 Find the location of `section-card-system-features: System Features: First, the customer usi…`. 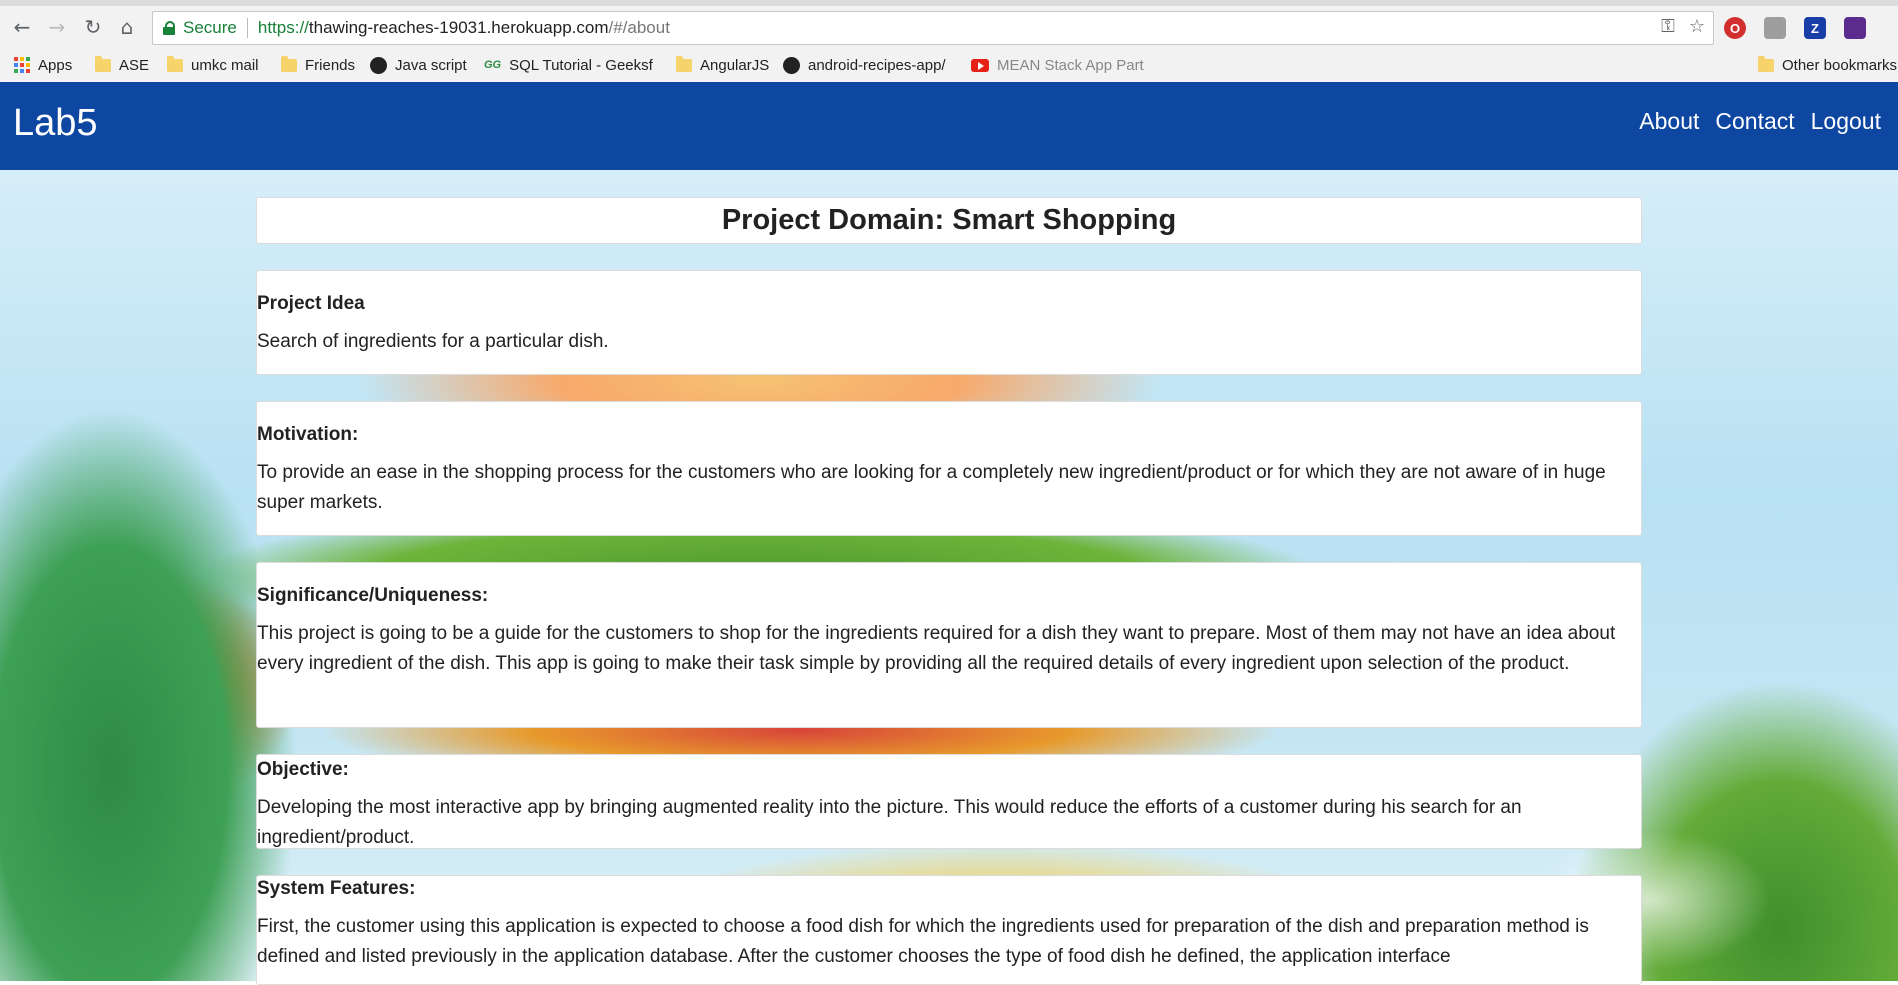

section-card-system-features: System Features: First, the customer usi… is located at coordinates (949, 930).